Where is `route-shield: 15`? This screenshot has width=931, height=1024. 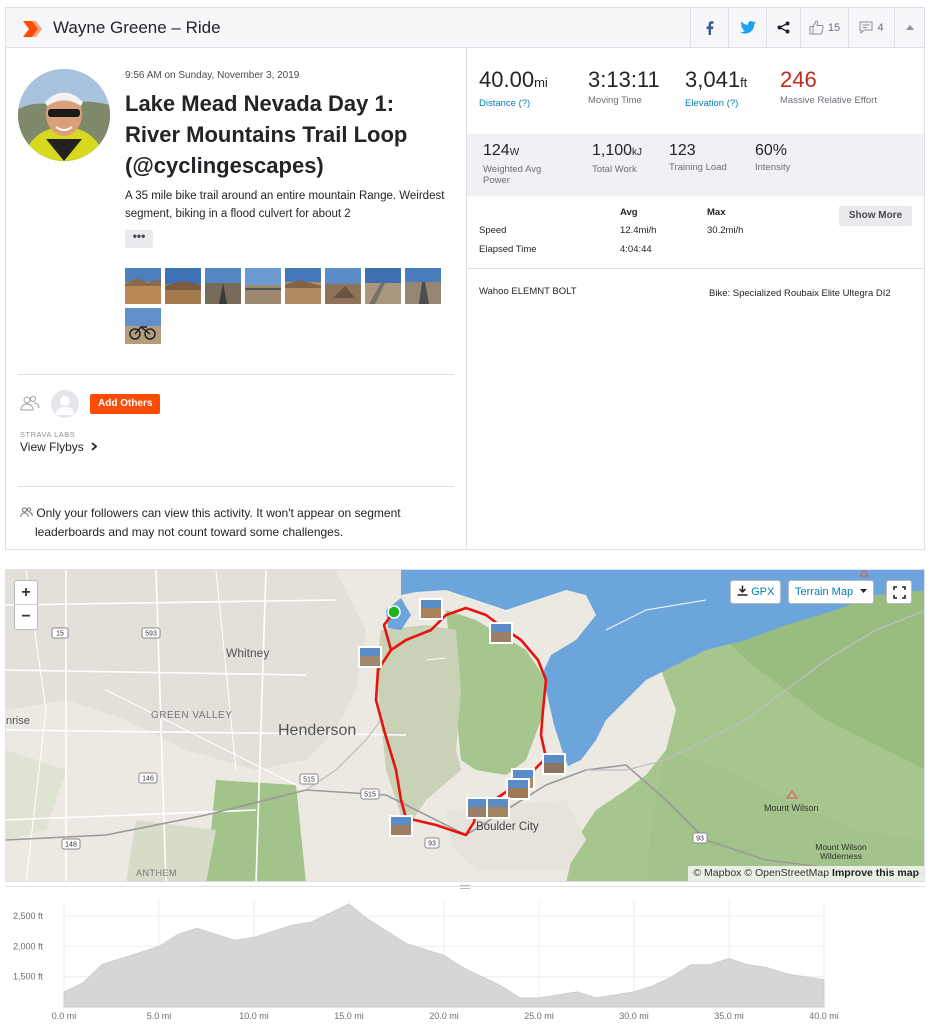
route-shield: 15 is located at coordinates (60, 634).